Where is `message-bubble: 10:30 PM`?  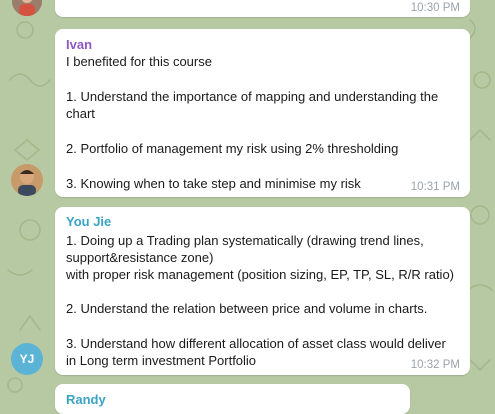
message-bubble: 10:30 PM is located at coordinates (262, 8).